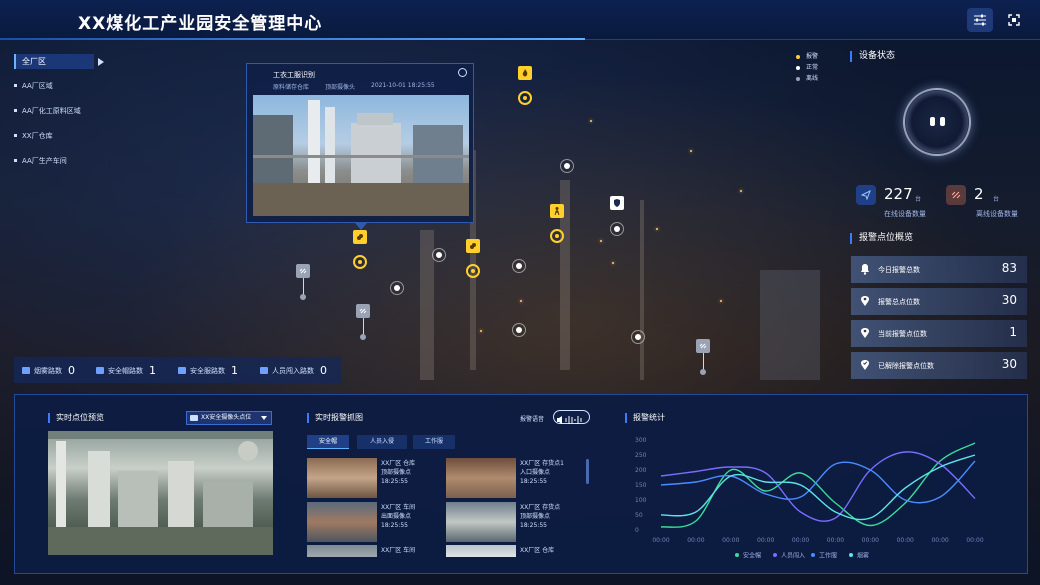 The width and height of the screenshot is (1040, 585). I want to click on sliders-icon, so click(980, 20).